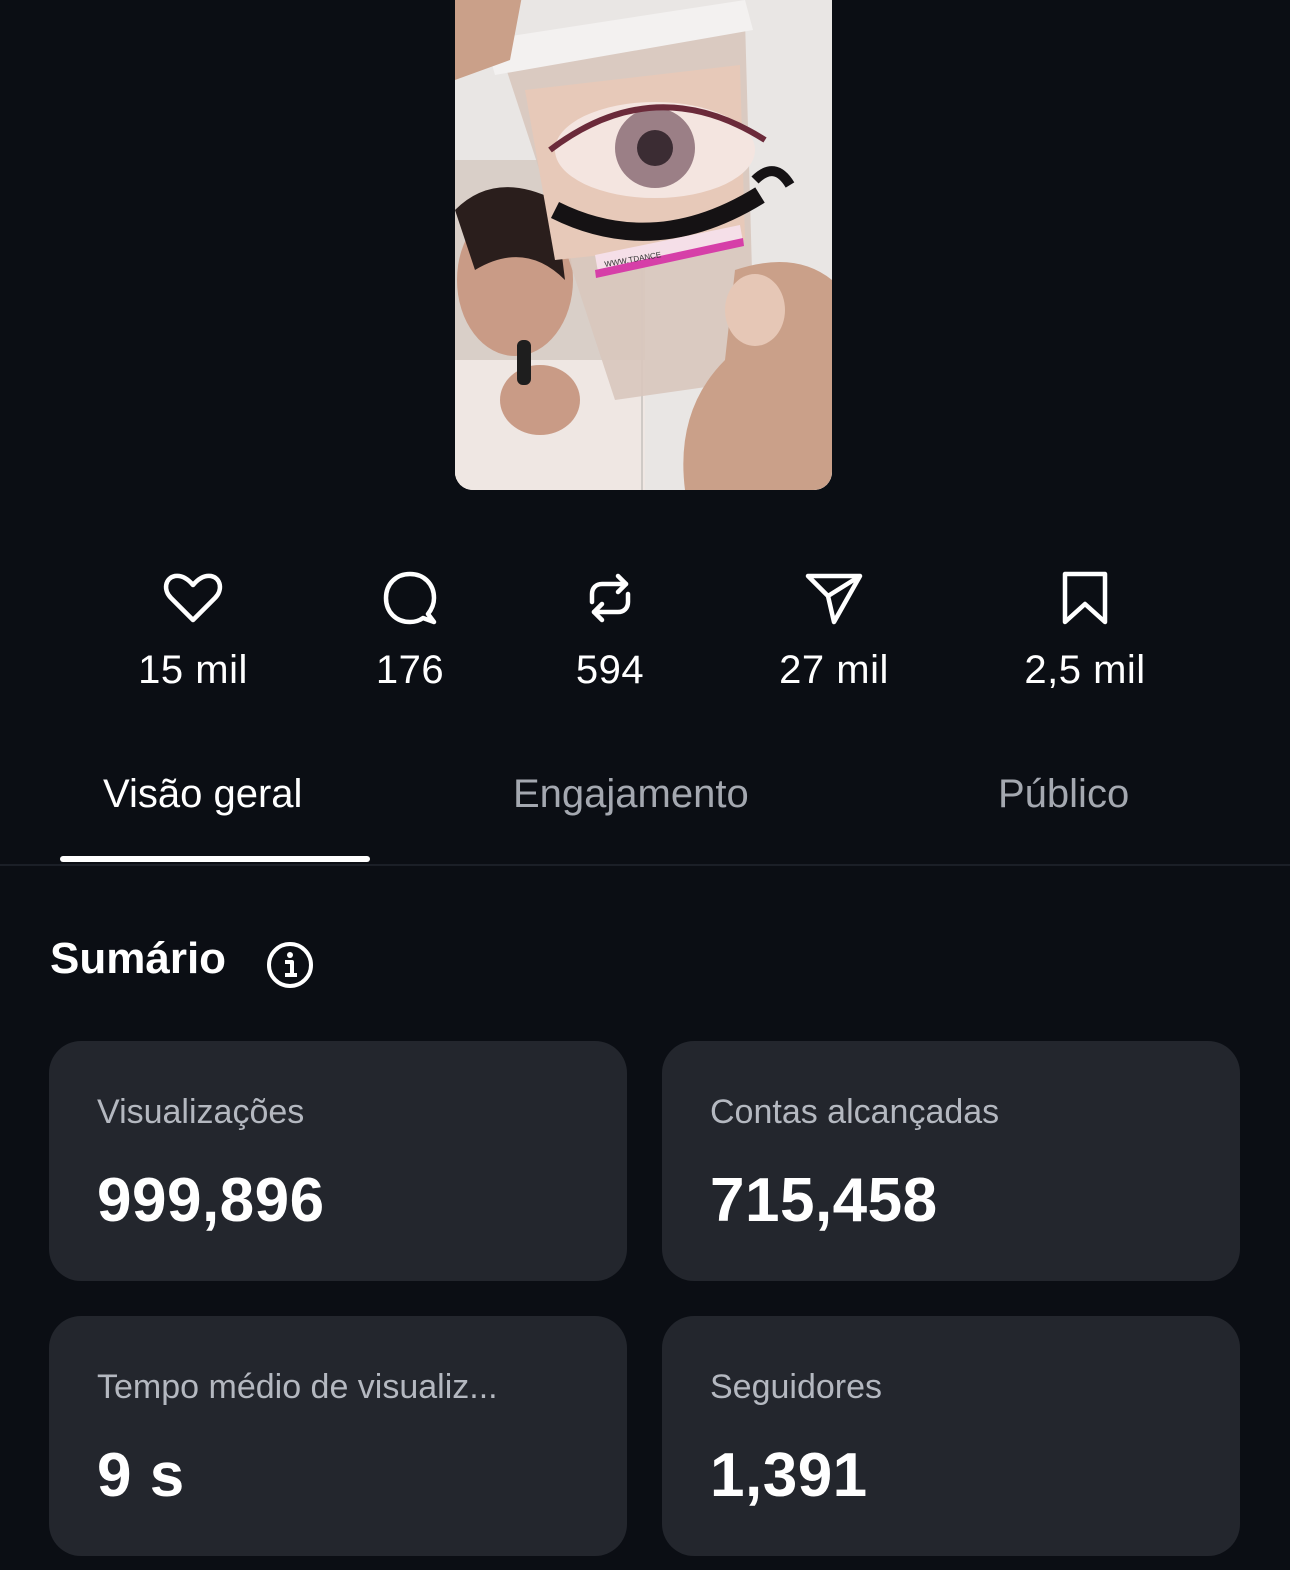 The height and width of the screenshot is (1570, 1290). I want to click on share-icon, so click(834, 598).